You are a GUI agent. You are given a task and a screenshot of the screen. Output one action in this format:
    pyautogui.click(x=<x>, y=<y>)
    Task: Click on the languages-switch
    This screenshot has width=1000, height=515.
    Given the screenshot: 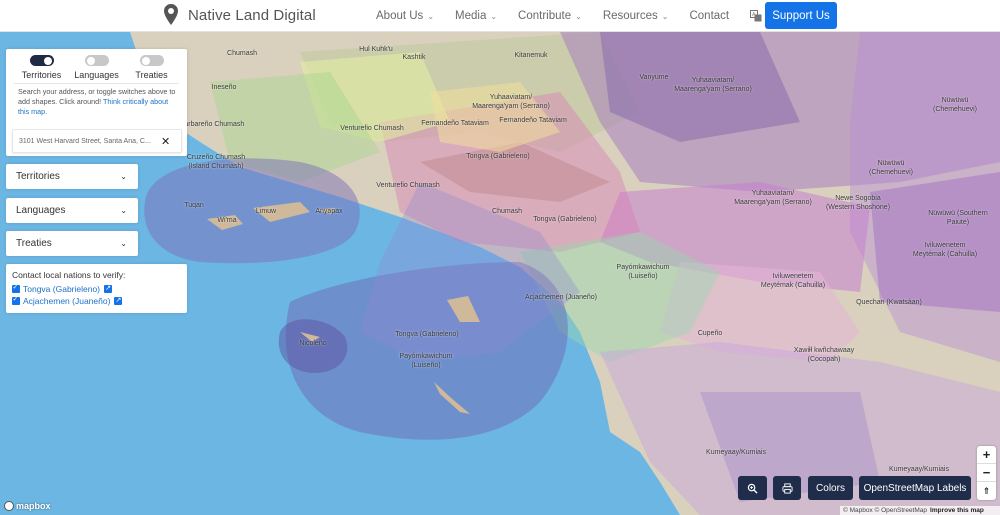 What is the action you would take?
    pyautogui.click(x=96, y=60)
    